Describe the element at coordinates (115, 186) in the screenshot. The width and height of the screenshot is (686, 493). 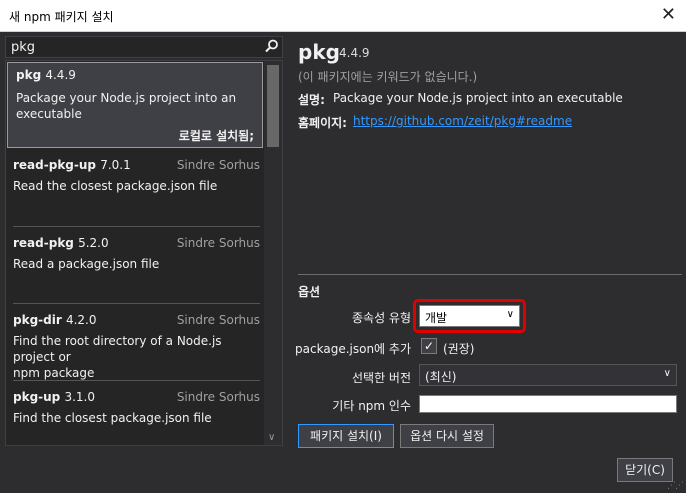
I see `package-description: Read the closest package.json file` at that location.